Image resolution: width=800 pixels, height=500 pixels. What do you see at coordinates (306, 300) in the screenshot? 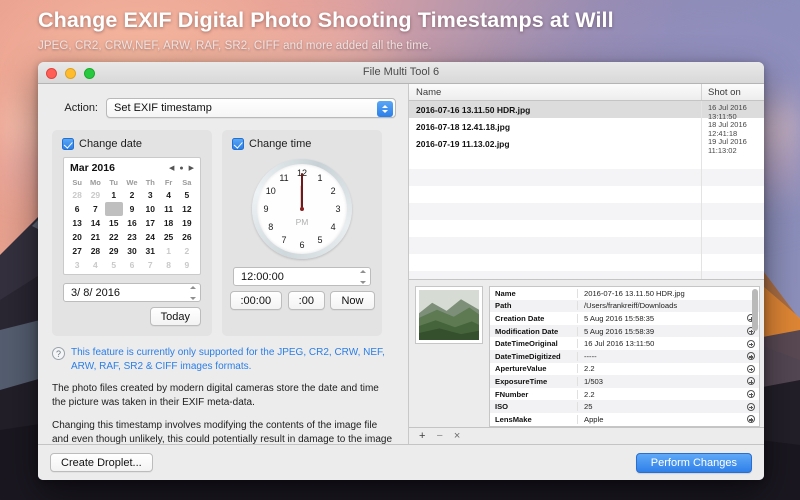
I see `zero-seconds-button: :00` at bounding box center [306, 300].